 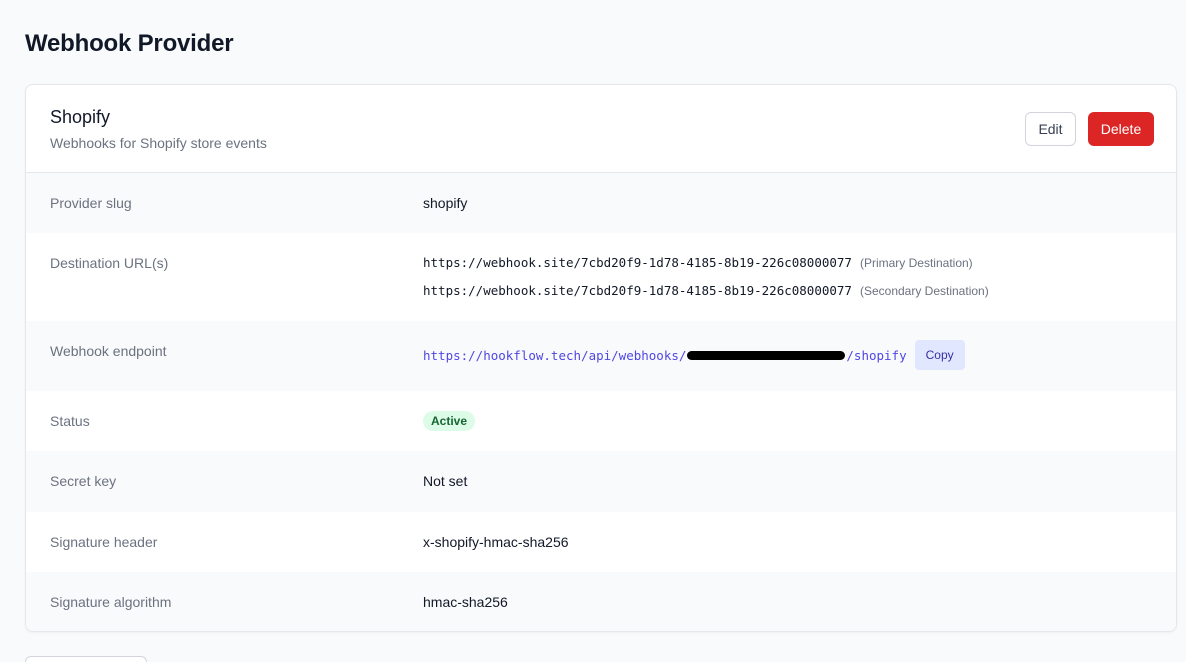 I want to click on delete-button: Delete, so click(x=1121, y=129).